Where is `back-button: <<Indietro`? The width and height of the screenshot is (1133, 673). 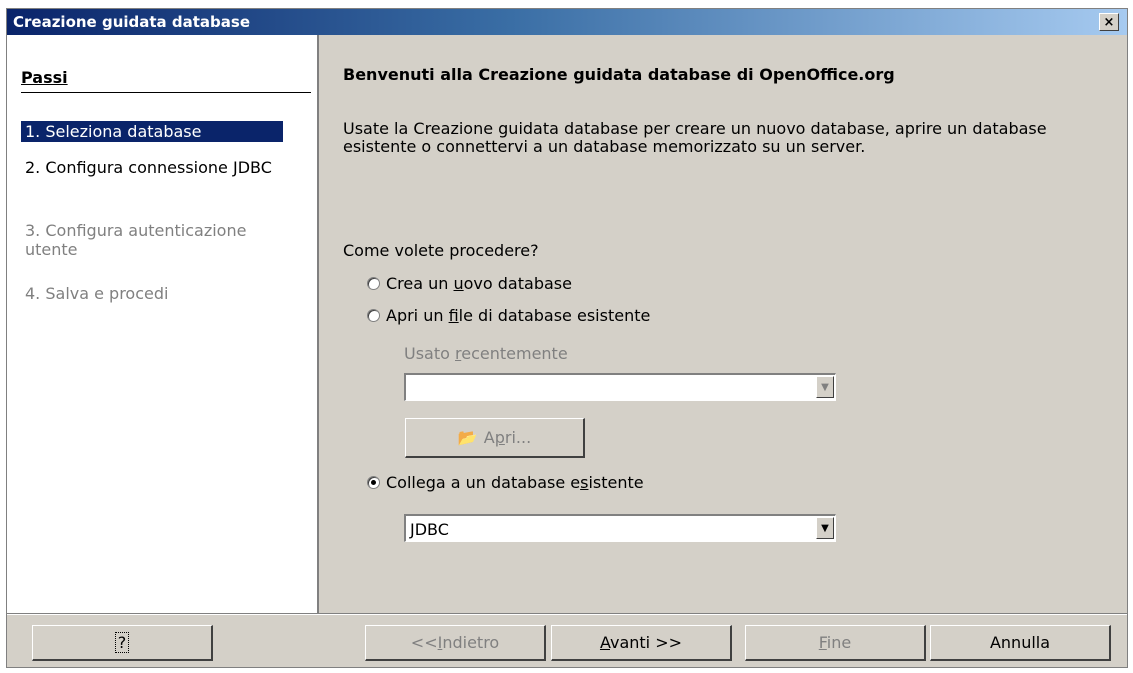
back-button: <<Indietro is located at coordinates (455, 643).